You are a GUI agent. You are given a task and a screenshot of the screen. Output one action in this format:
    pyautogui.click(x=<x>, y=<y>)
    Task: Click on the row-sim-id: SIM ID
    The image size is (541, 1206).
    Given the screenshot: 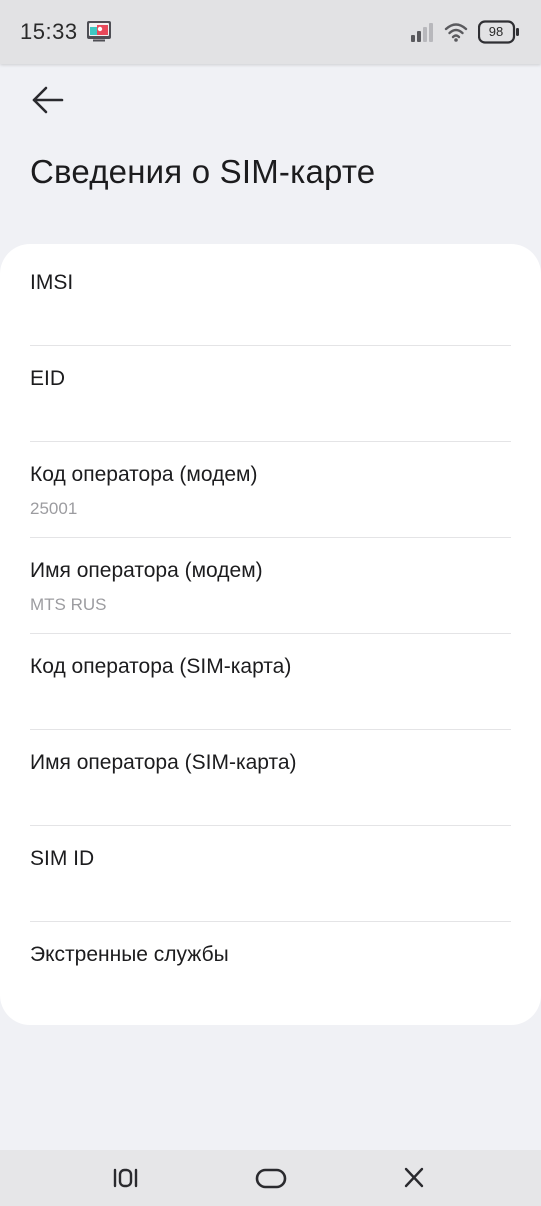 What is the action you would take?
    pyautogui.click(x=270, y=869)
    